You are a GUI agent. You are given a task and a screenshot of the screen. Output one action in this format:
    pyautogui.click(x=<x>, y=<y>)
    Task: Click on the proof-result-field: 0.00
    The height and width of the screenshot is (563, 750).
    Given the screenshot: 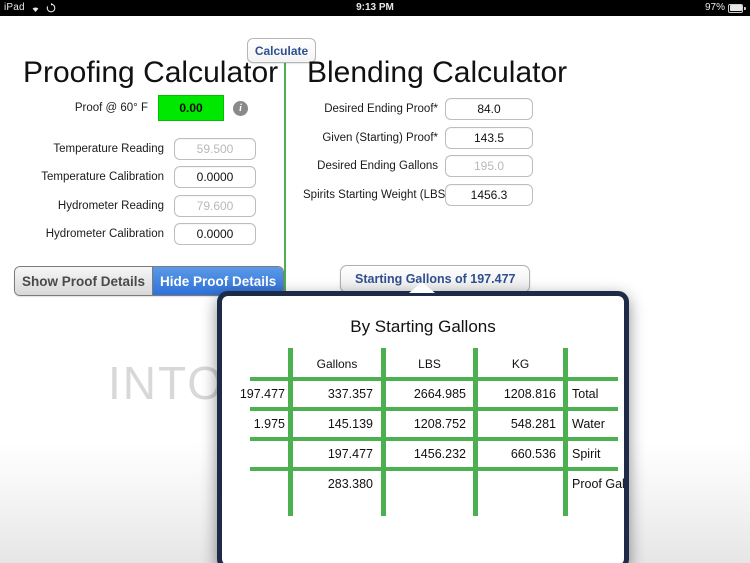 What is the action you would take?
    pyautogui.click(x=191, y=108)
    